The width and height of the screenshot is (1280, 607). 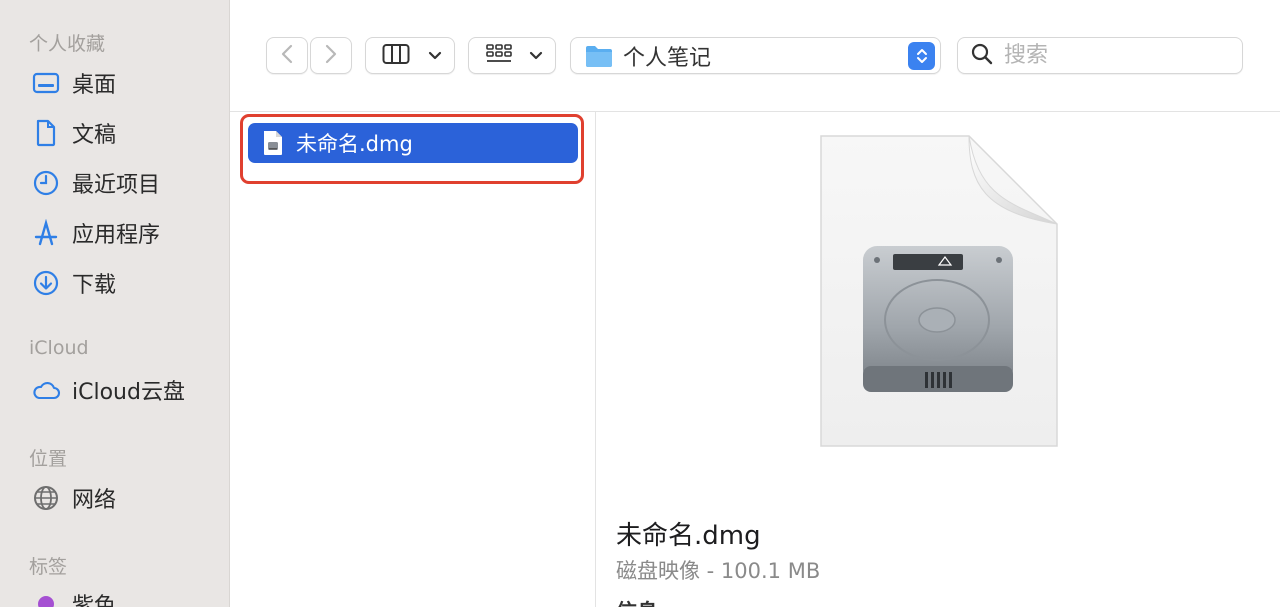 I want to click on sidebar-item-label: 网络, so click(x=94, y=500).